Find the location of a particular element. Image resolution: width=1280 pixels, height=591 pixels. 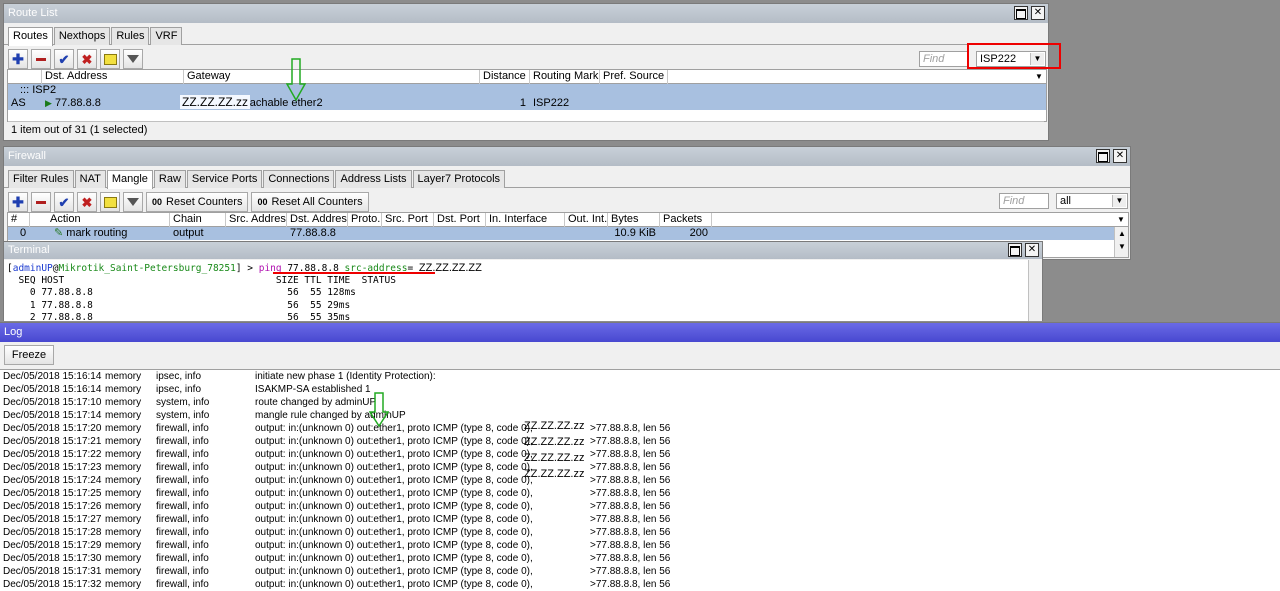

tab-raw: Raw is located at coordinates (169, 179).